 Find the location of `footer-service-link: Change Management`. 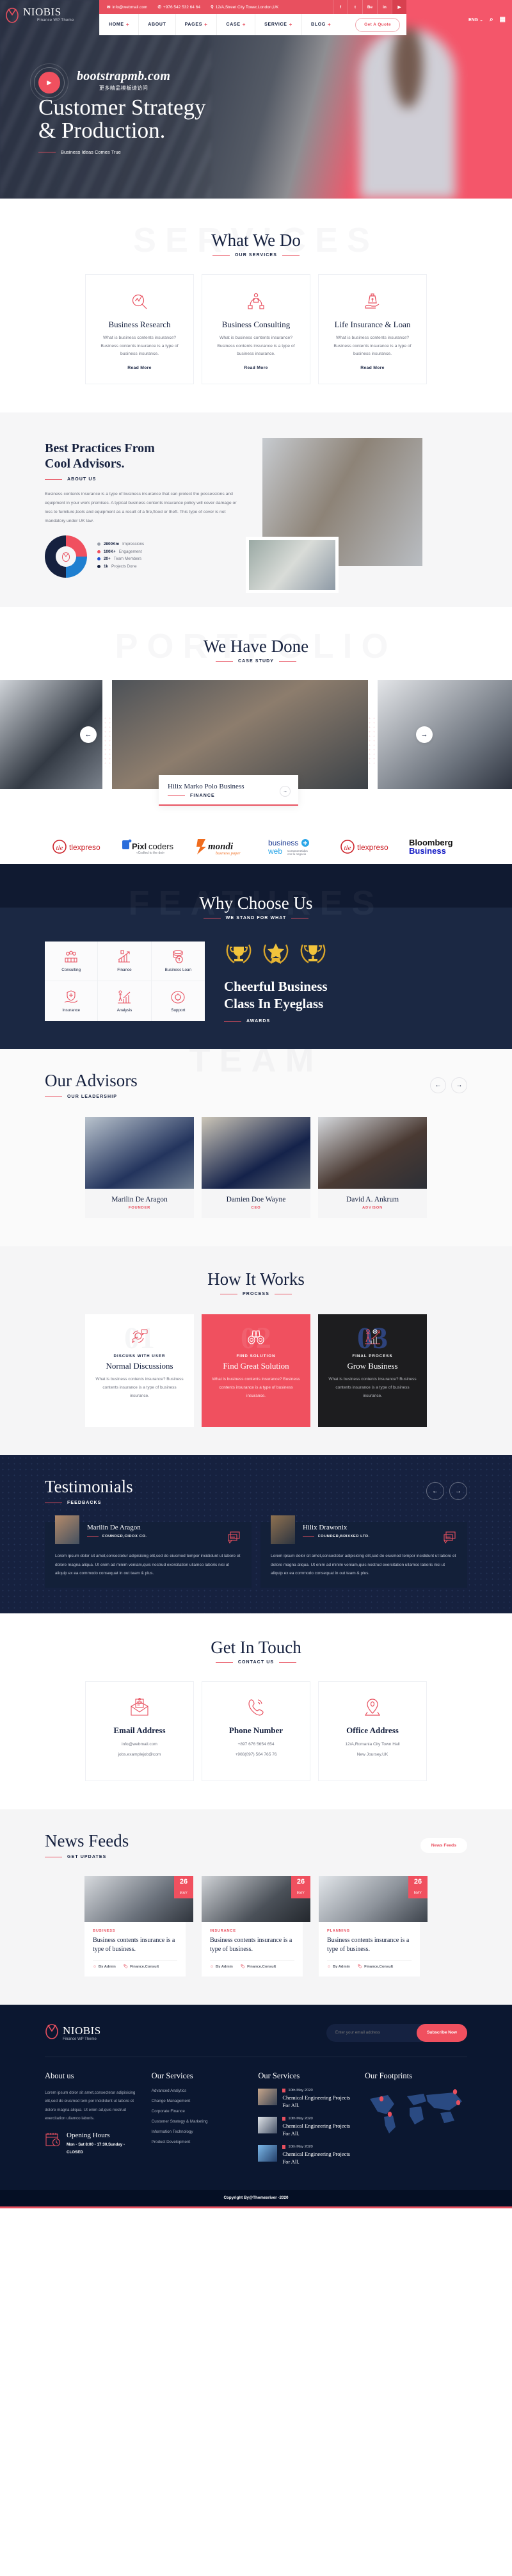

footer-service-link: Change Management is located at coordinates (199, 2101).